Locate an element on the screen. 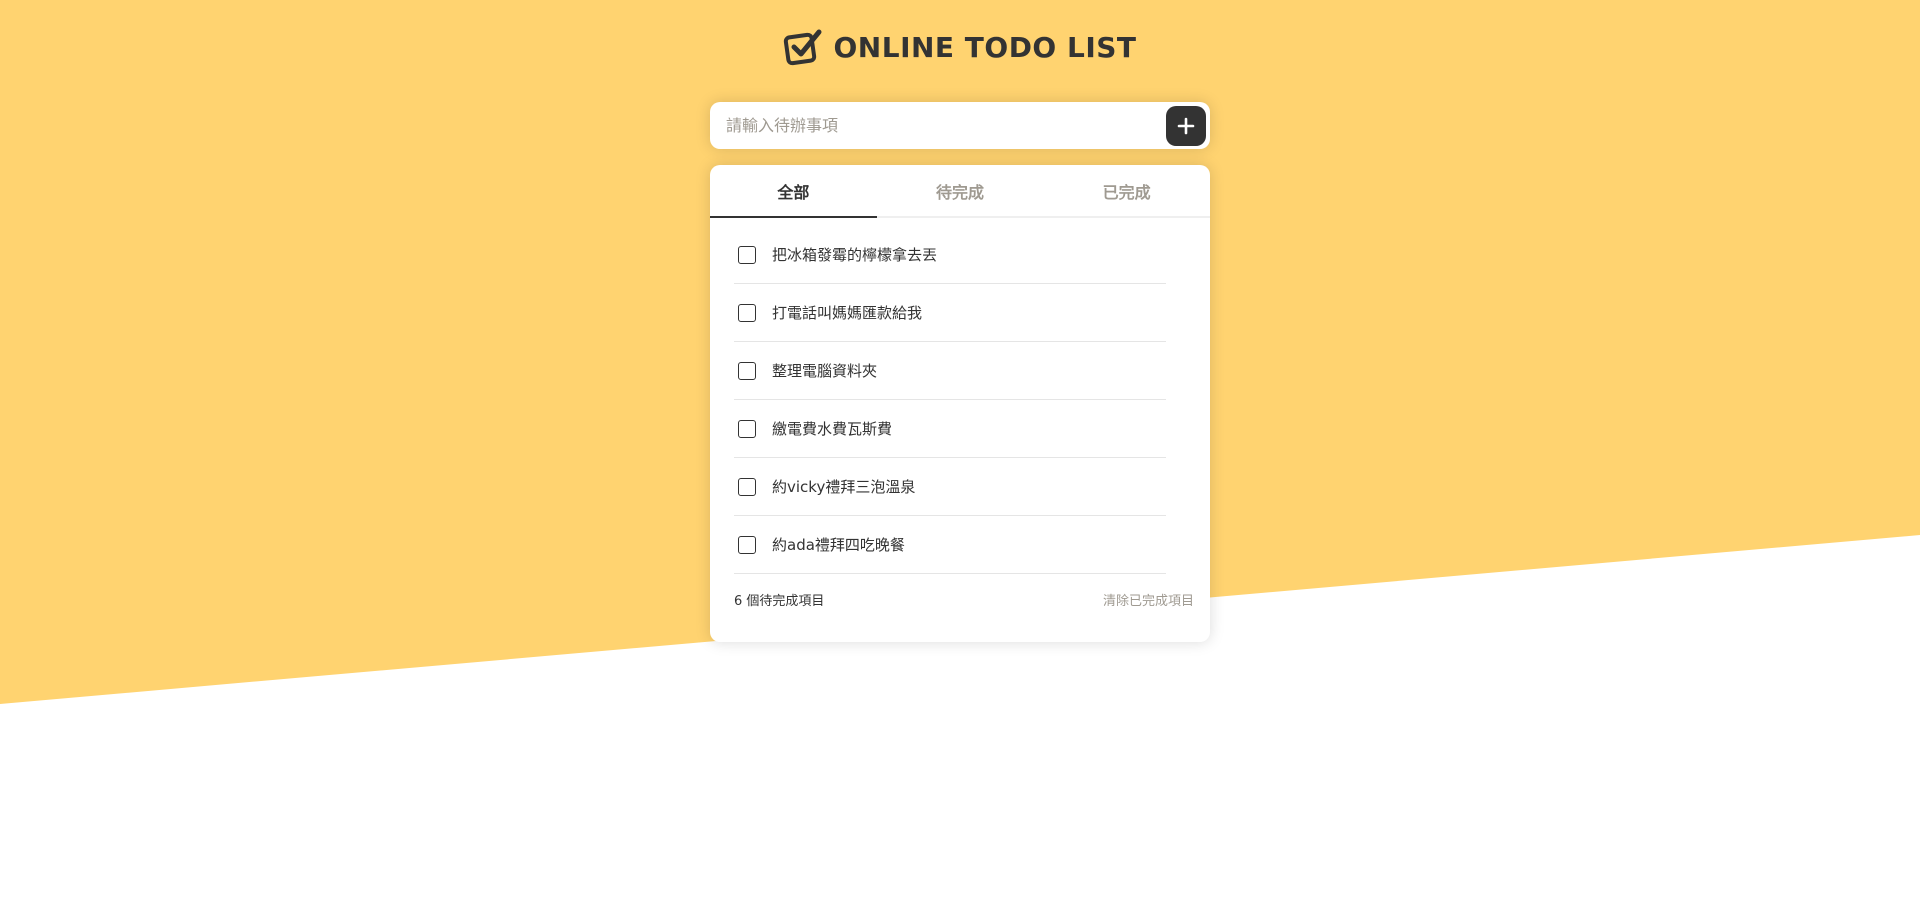 The width and height of the screenshot is (1920, 917). checkbox-check-icon is located at coordinates (803, 47).